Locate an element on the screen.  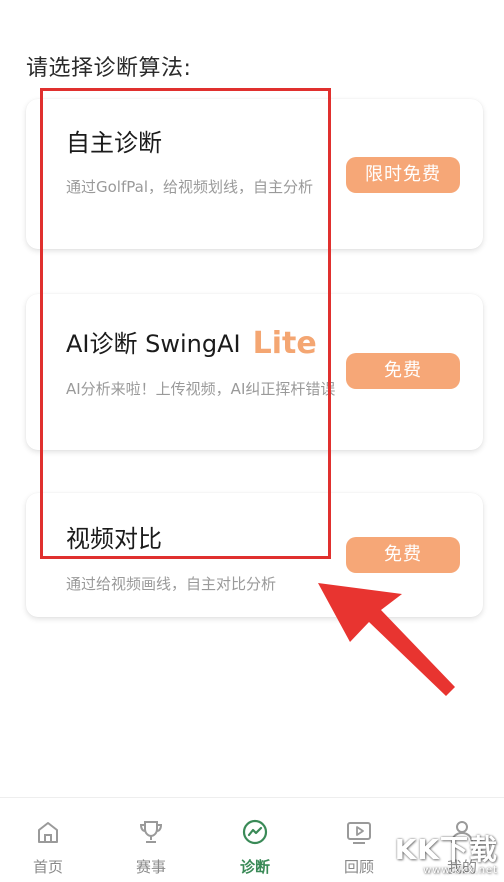
trophy-icon is located at coordinates (151, 832).